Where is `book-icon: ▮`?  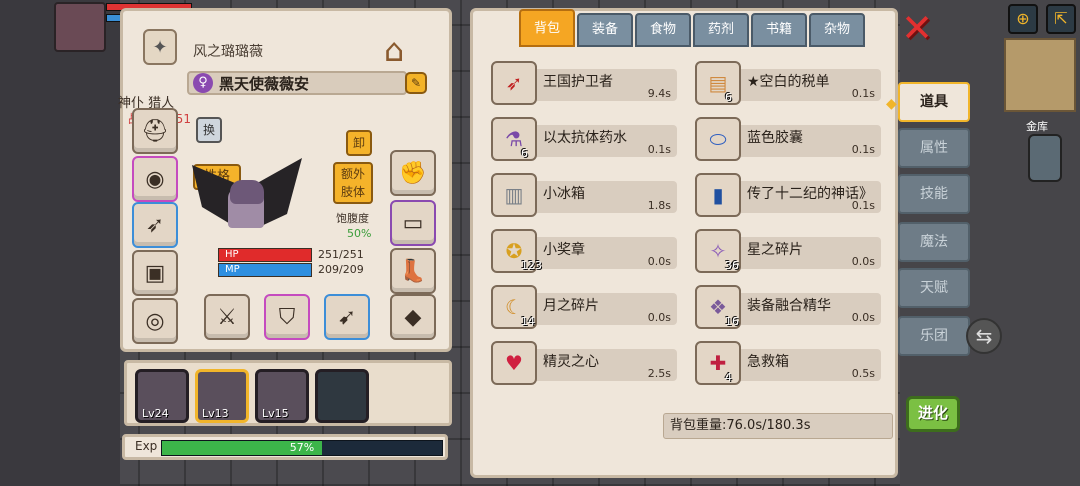 book-icon: ▮ is located at coordinates (718, 195).